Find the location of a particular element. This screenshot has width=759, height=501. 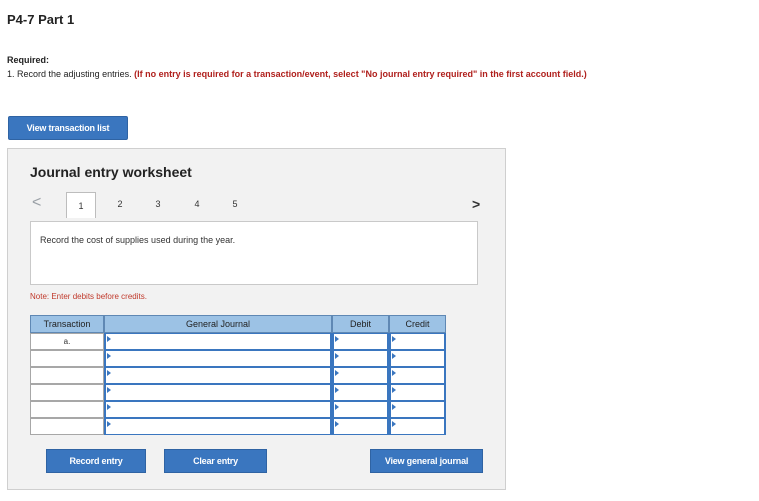

prev-arrow-icon: < is located at coordinates (36, 203).